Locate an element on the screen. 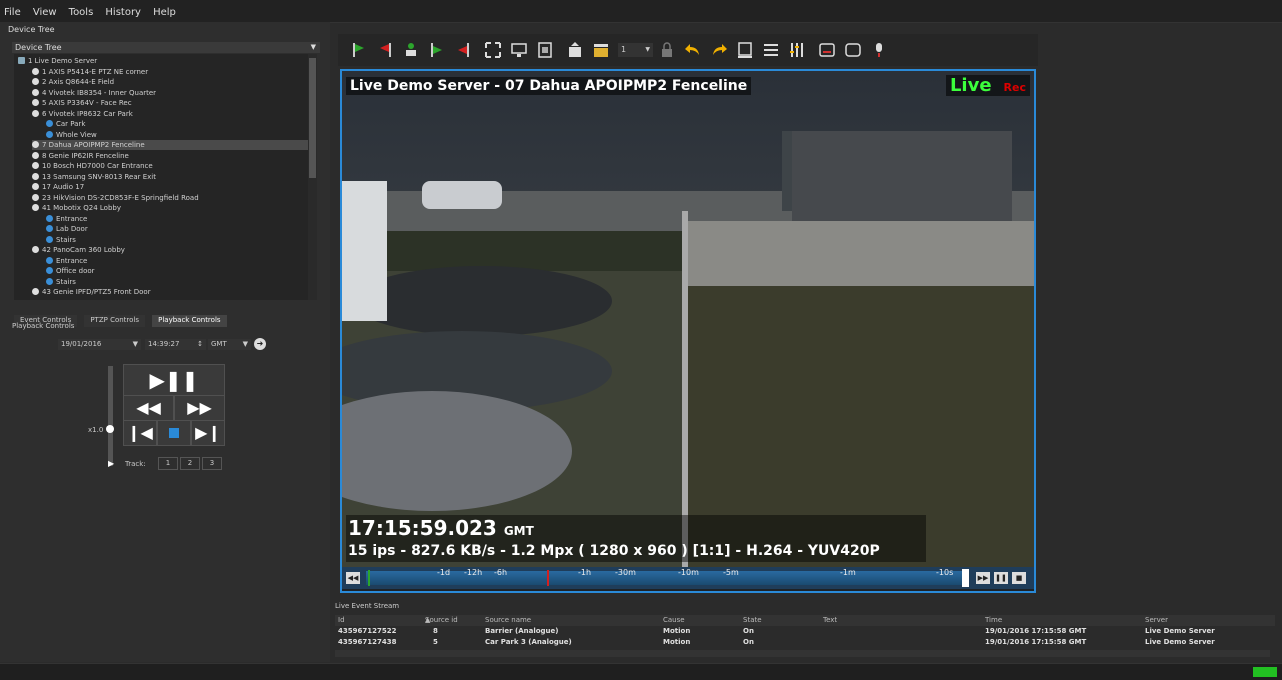 This screenshot has width=1282, height=680. snapshot-icon is located at coordinates (545, 50).